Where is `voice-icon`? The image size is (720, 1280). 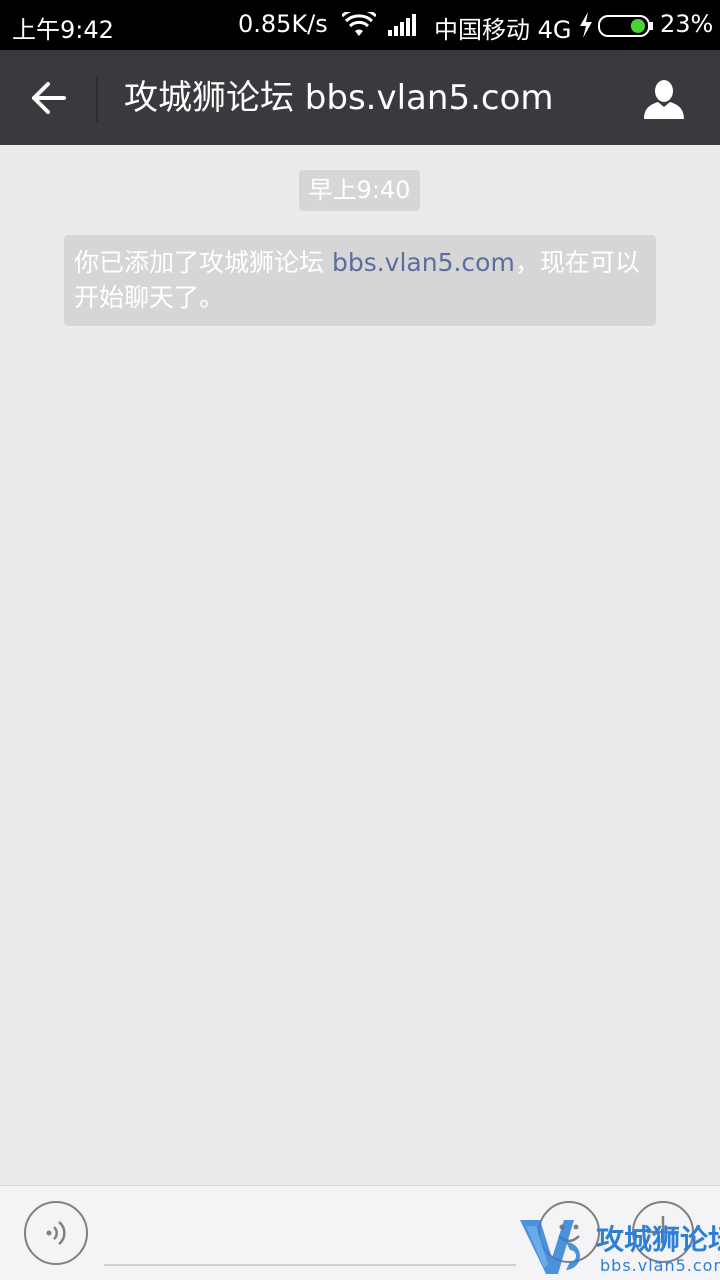
voice-icon is located at coordinates (56, 1233).